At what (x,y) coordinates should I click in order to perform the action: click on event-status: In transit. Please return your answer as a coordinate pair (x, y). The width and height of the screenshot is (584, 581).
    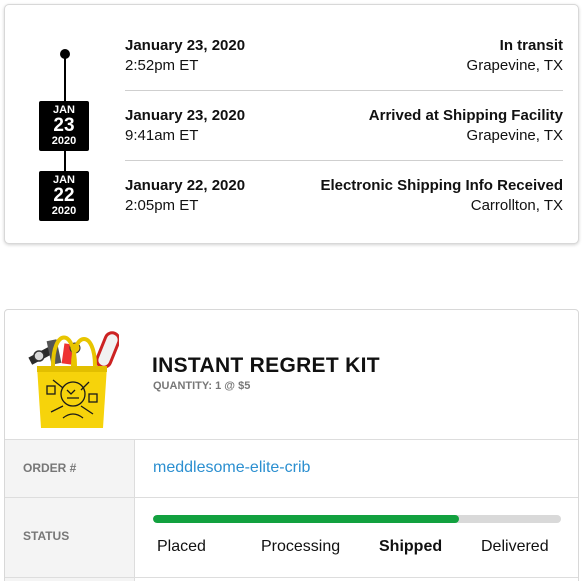
    Looking at the image, I should click on (531, 45).